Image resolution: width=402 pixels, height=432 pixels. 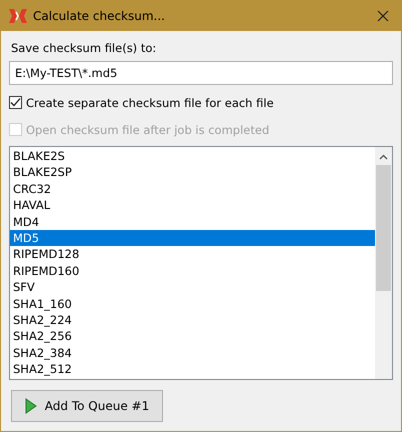 I want to click on add-to-queue-button: Add To Queue #1, so click(x=87, y=406).